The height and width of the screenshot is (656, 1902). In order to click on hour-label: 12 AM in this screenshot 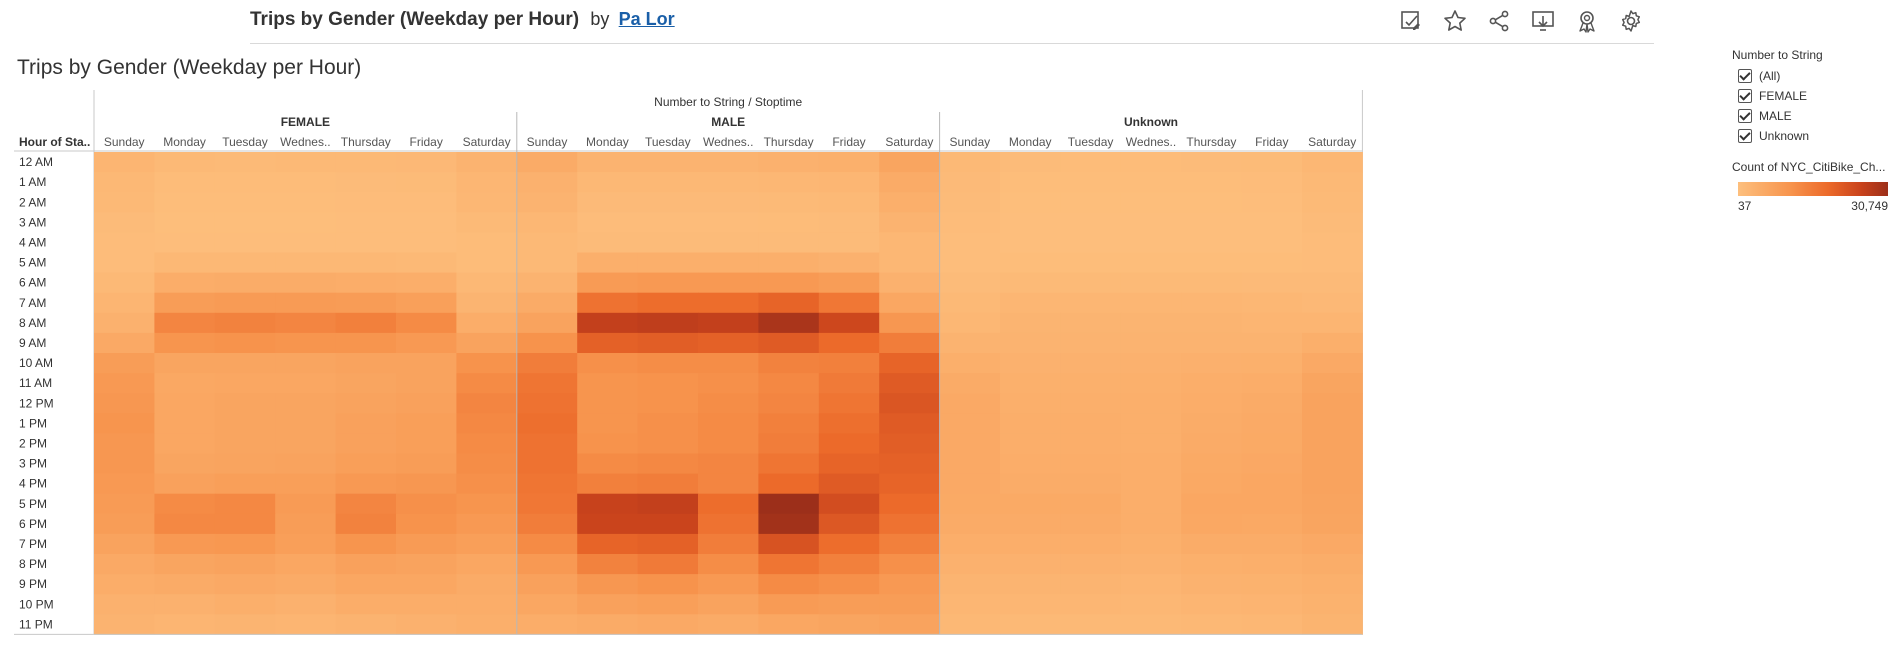, I will do `click(36, 162)`.